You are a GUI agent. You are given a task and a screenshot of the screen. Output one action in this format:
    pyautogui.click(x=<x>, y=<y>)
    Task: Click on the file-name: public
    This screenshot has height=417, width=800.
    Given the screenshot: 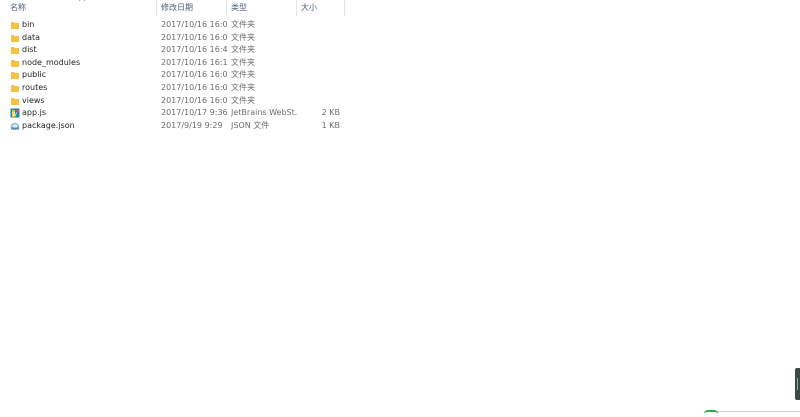 What is the action you would take?
    pyautogui.click(x=34, y=75)
    